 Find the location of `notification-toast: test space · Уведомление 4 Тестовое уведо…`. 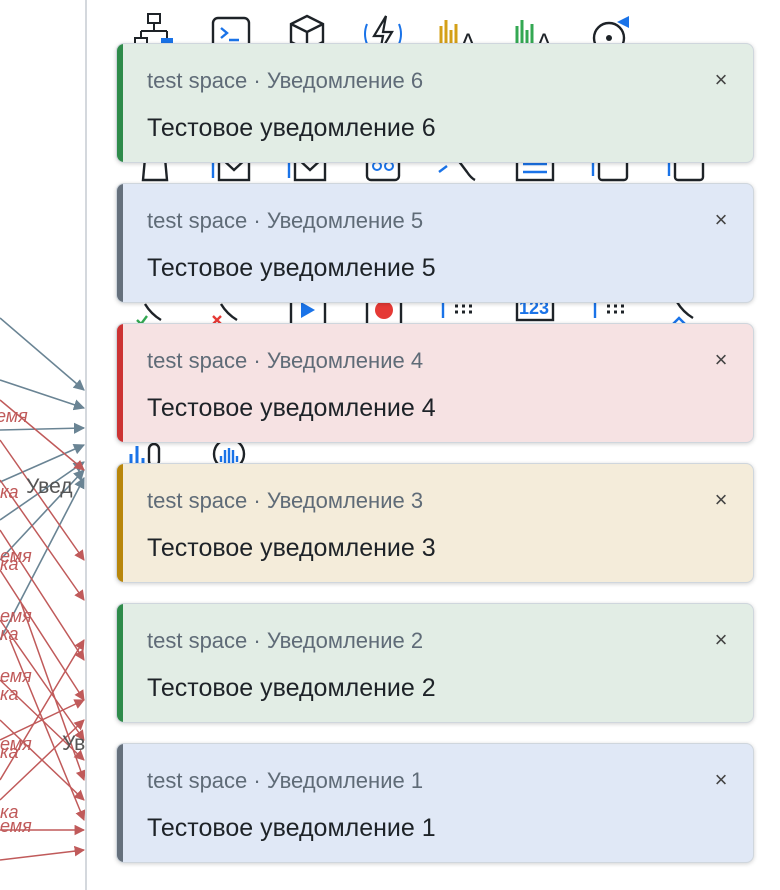

notification-toast: test space · Уведомление 4 Тестовое уведо… is located at coordinates (435, 383).